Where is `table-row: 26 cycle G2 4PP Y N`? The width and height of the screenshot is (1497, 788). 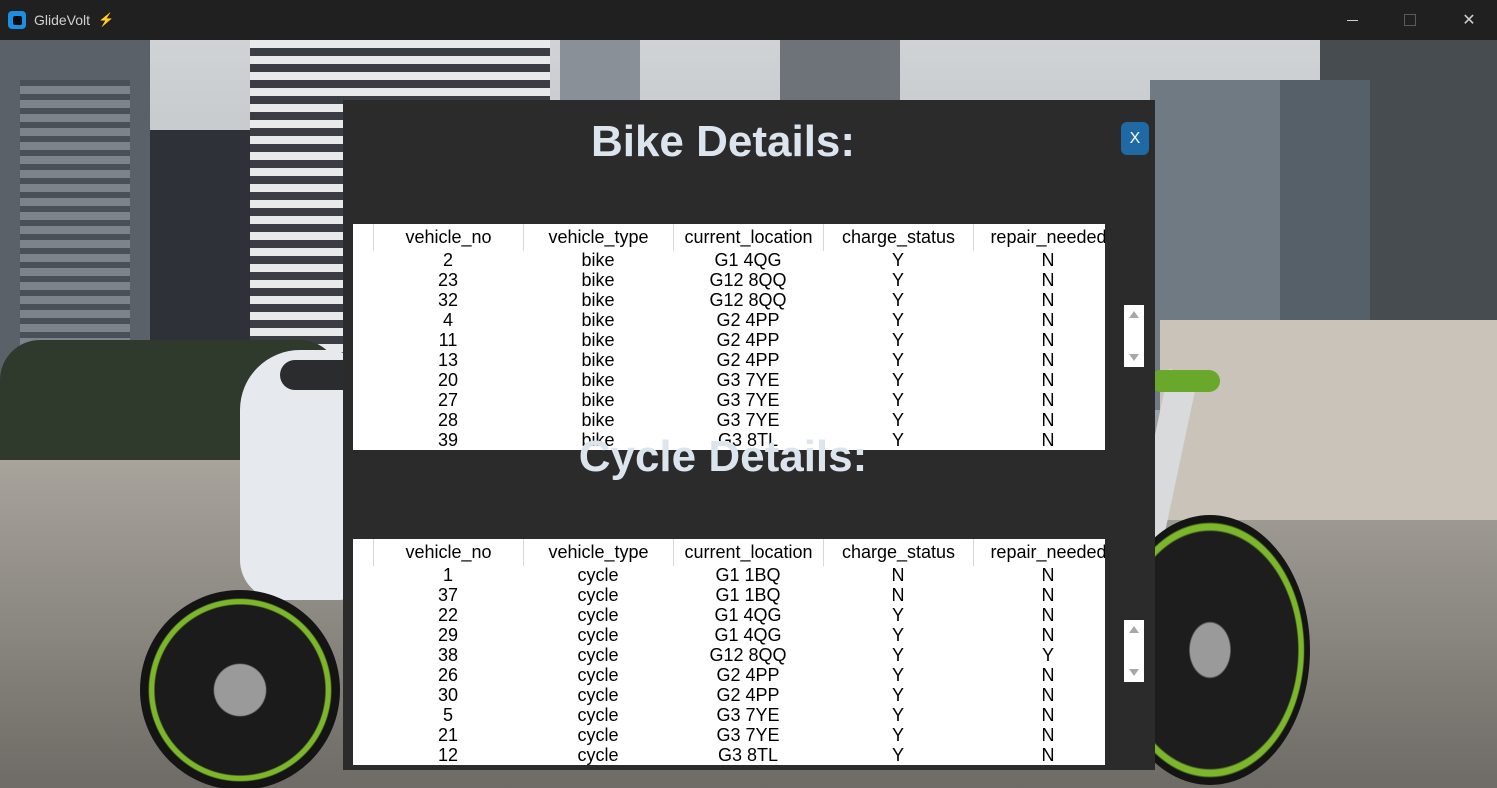
table-row: 26 cycle G2 4PP Y N is located at coordinates (739, 675).